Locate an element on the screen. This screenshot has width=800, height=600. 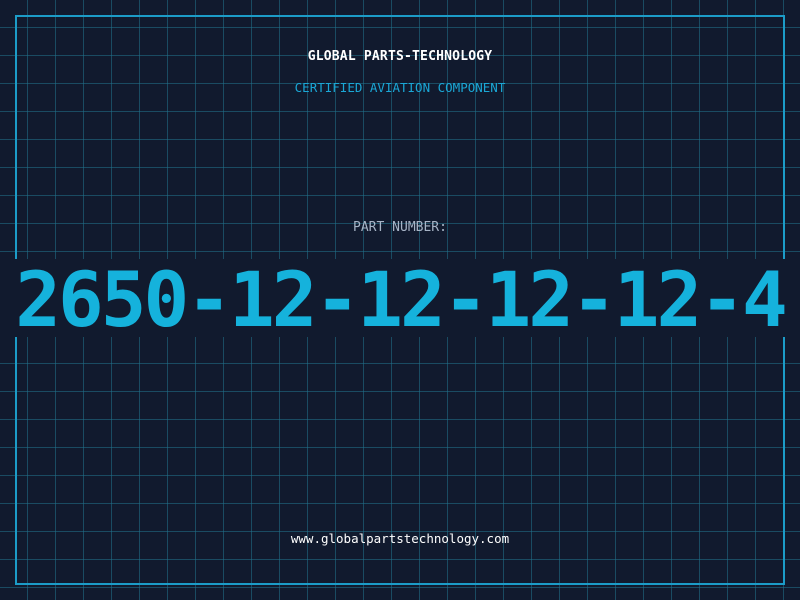
part-number-band: 2650-12-12-12-12-4 is located at coordinates (400, 298).